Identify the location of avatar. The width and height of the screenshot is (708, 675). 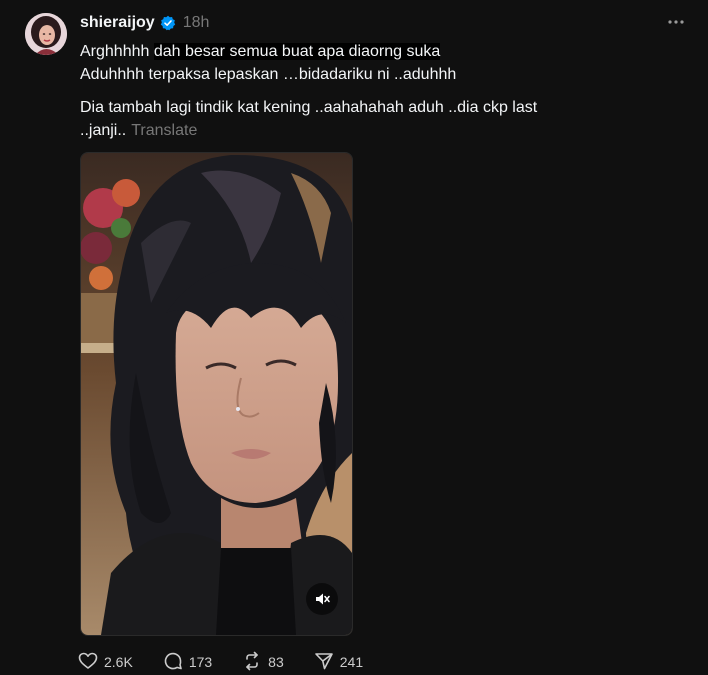
(46, 34).